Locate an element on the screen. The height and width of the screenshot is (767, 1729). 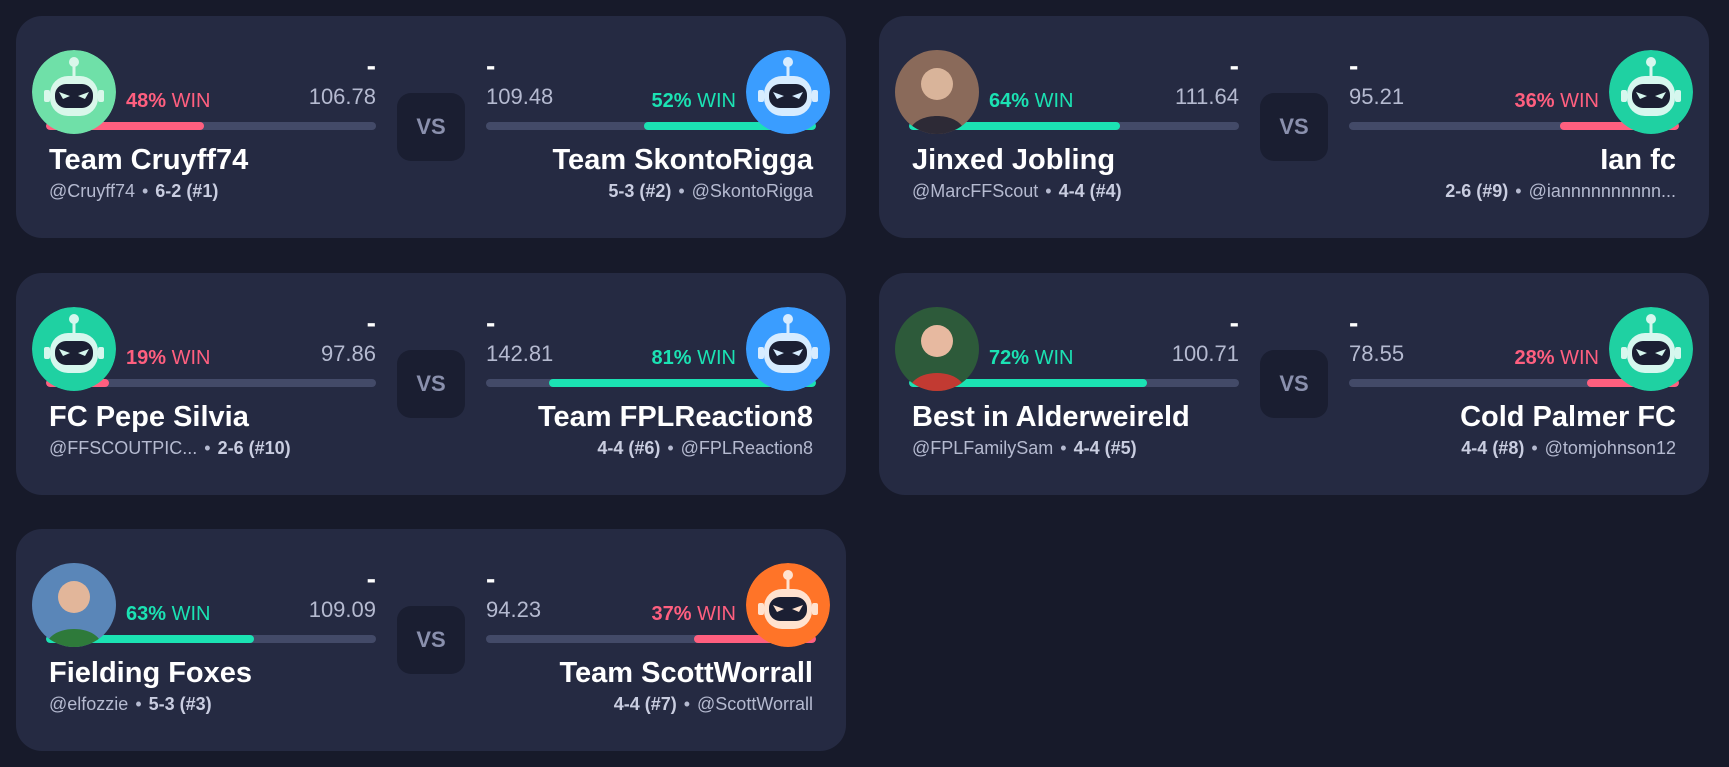
win-percent: 63% is located at coordinates (146, 614).